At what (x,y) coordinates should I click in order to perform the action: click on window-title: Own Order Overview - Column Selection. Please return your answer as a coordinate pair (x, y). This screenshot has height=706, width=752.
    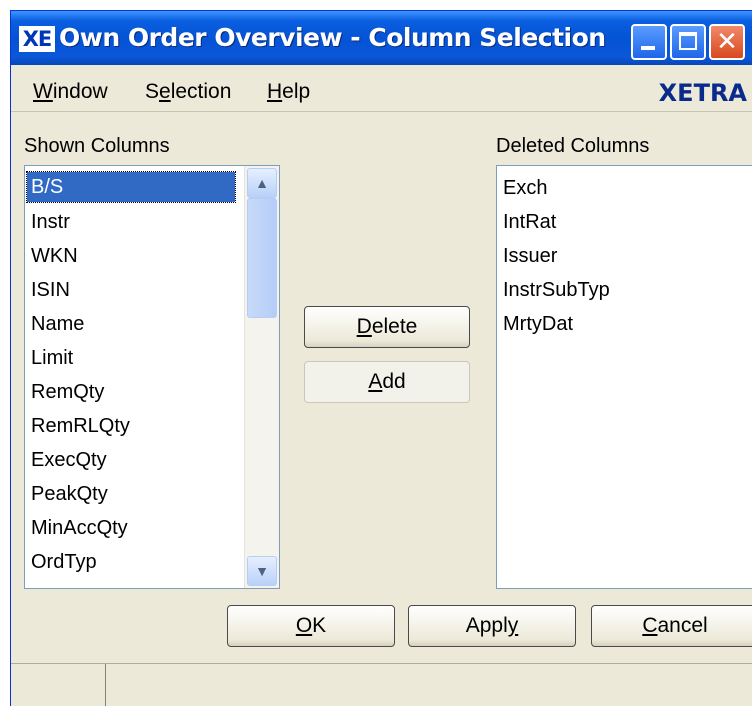
    Looking at the image, I should click on (332, 37).